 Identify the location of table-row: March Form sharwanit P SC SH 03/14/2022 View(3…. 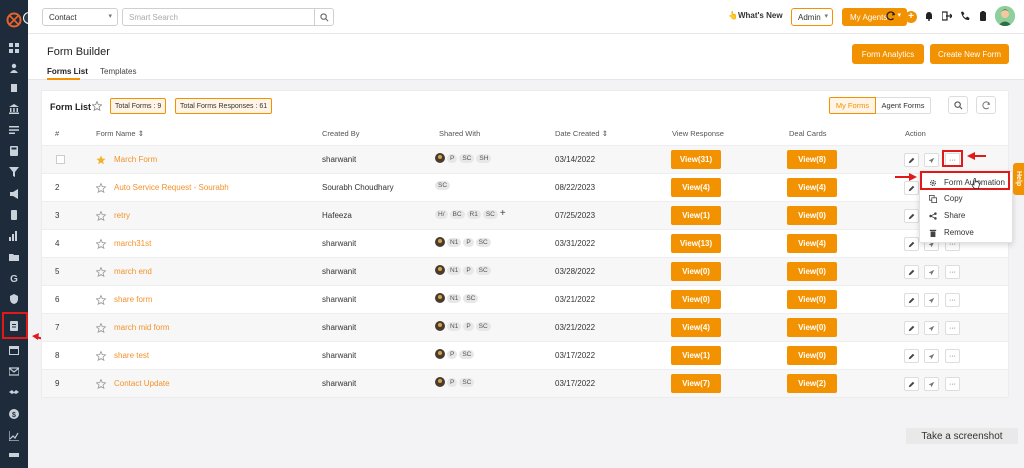
(525, 159).